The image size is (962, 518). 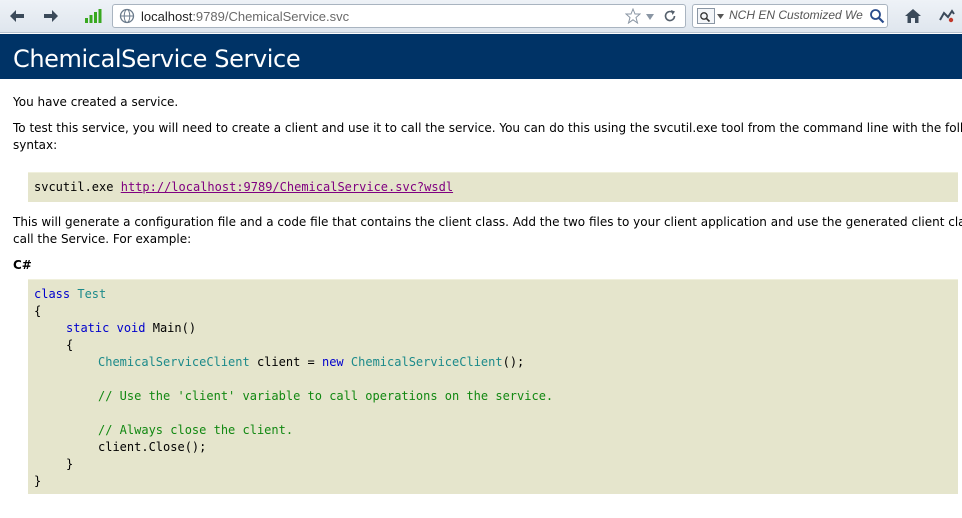 I want to click on back-button, so click(x=17, y=16).